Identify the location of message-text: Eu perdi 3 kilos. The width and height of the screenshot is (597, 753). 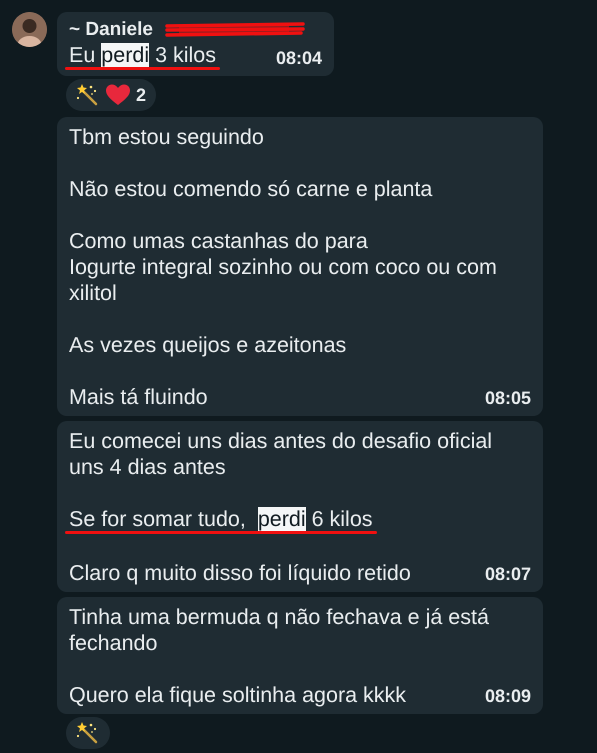
(142, 55).